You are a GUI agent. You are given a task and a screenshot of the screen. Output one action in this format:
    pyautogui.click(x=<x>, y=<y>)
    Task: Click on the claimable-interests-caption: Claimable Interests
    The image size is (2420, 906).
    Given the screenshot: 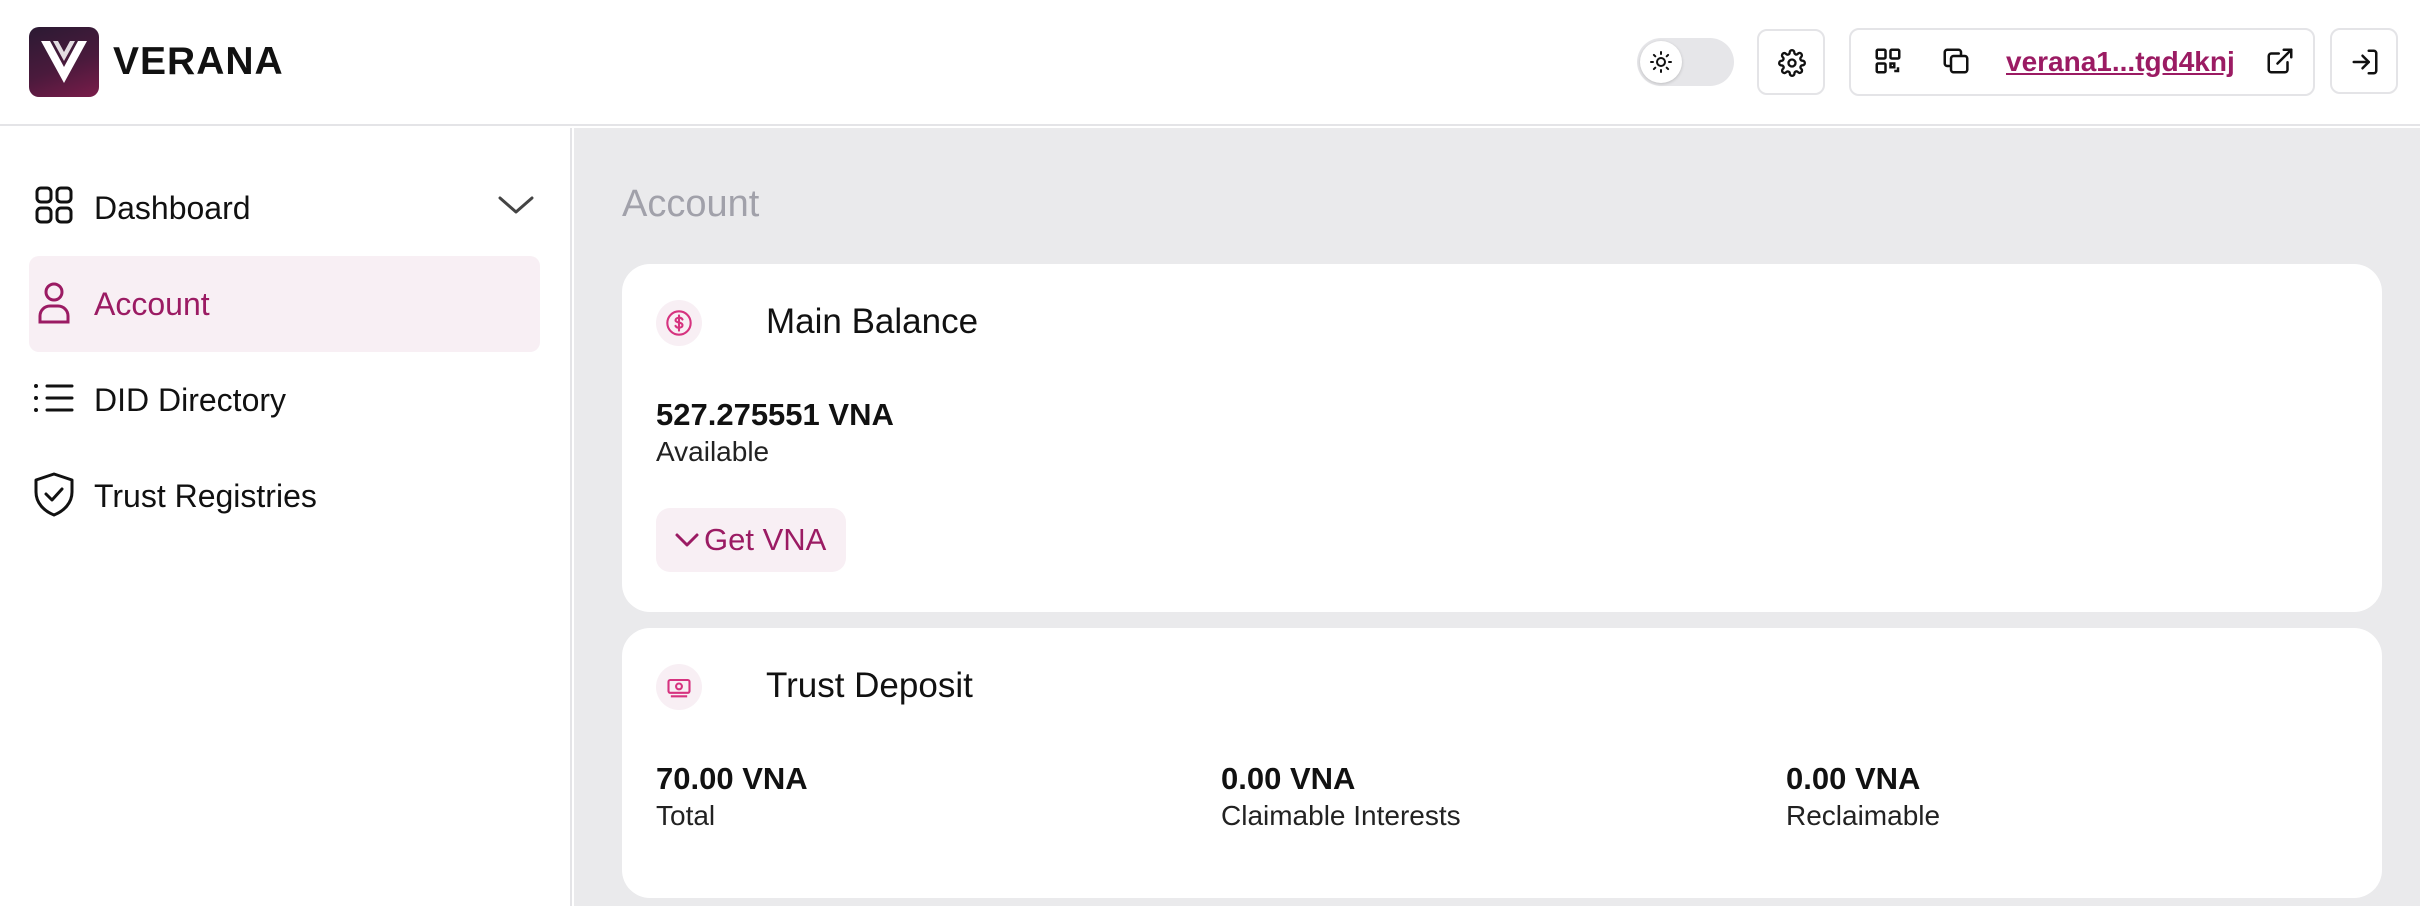 What is the action you would take?
    pyautogui.click(x=1341, y=815)
    